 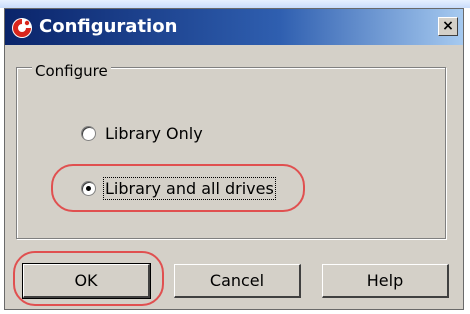 What do you see at coordinates (86, 281) in the screenshot?
I see `ok-button: OK` at bounding box center [86, 281].